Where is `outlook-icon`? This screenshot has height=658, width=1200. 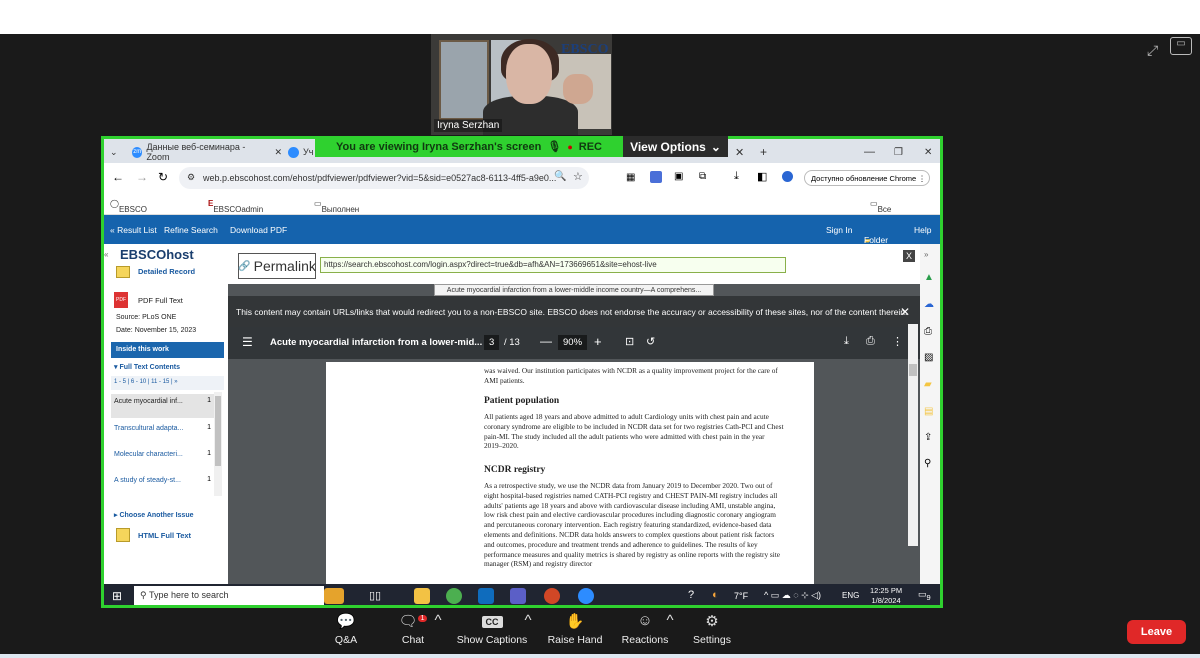
outlook-icon is located at coordinates (486, 596).